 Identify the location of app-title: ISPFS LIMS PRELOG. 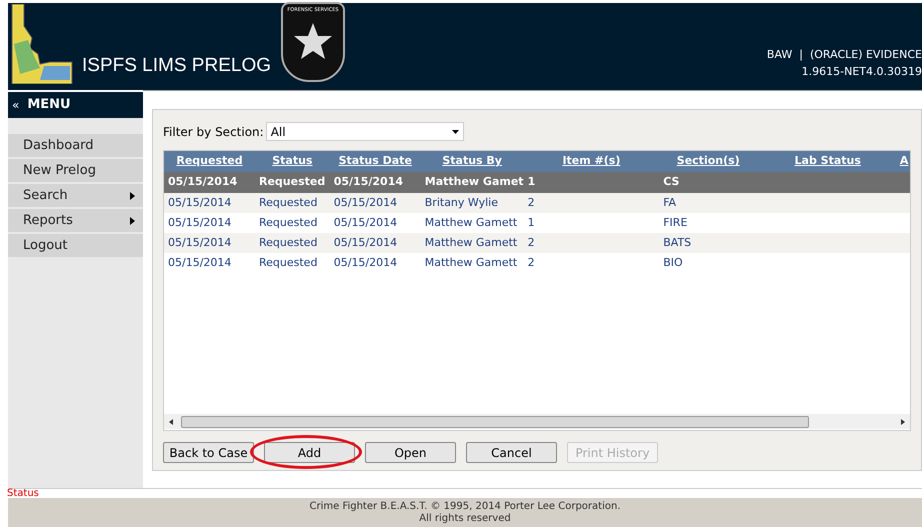
(176, 66).